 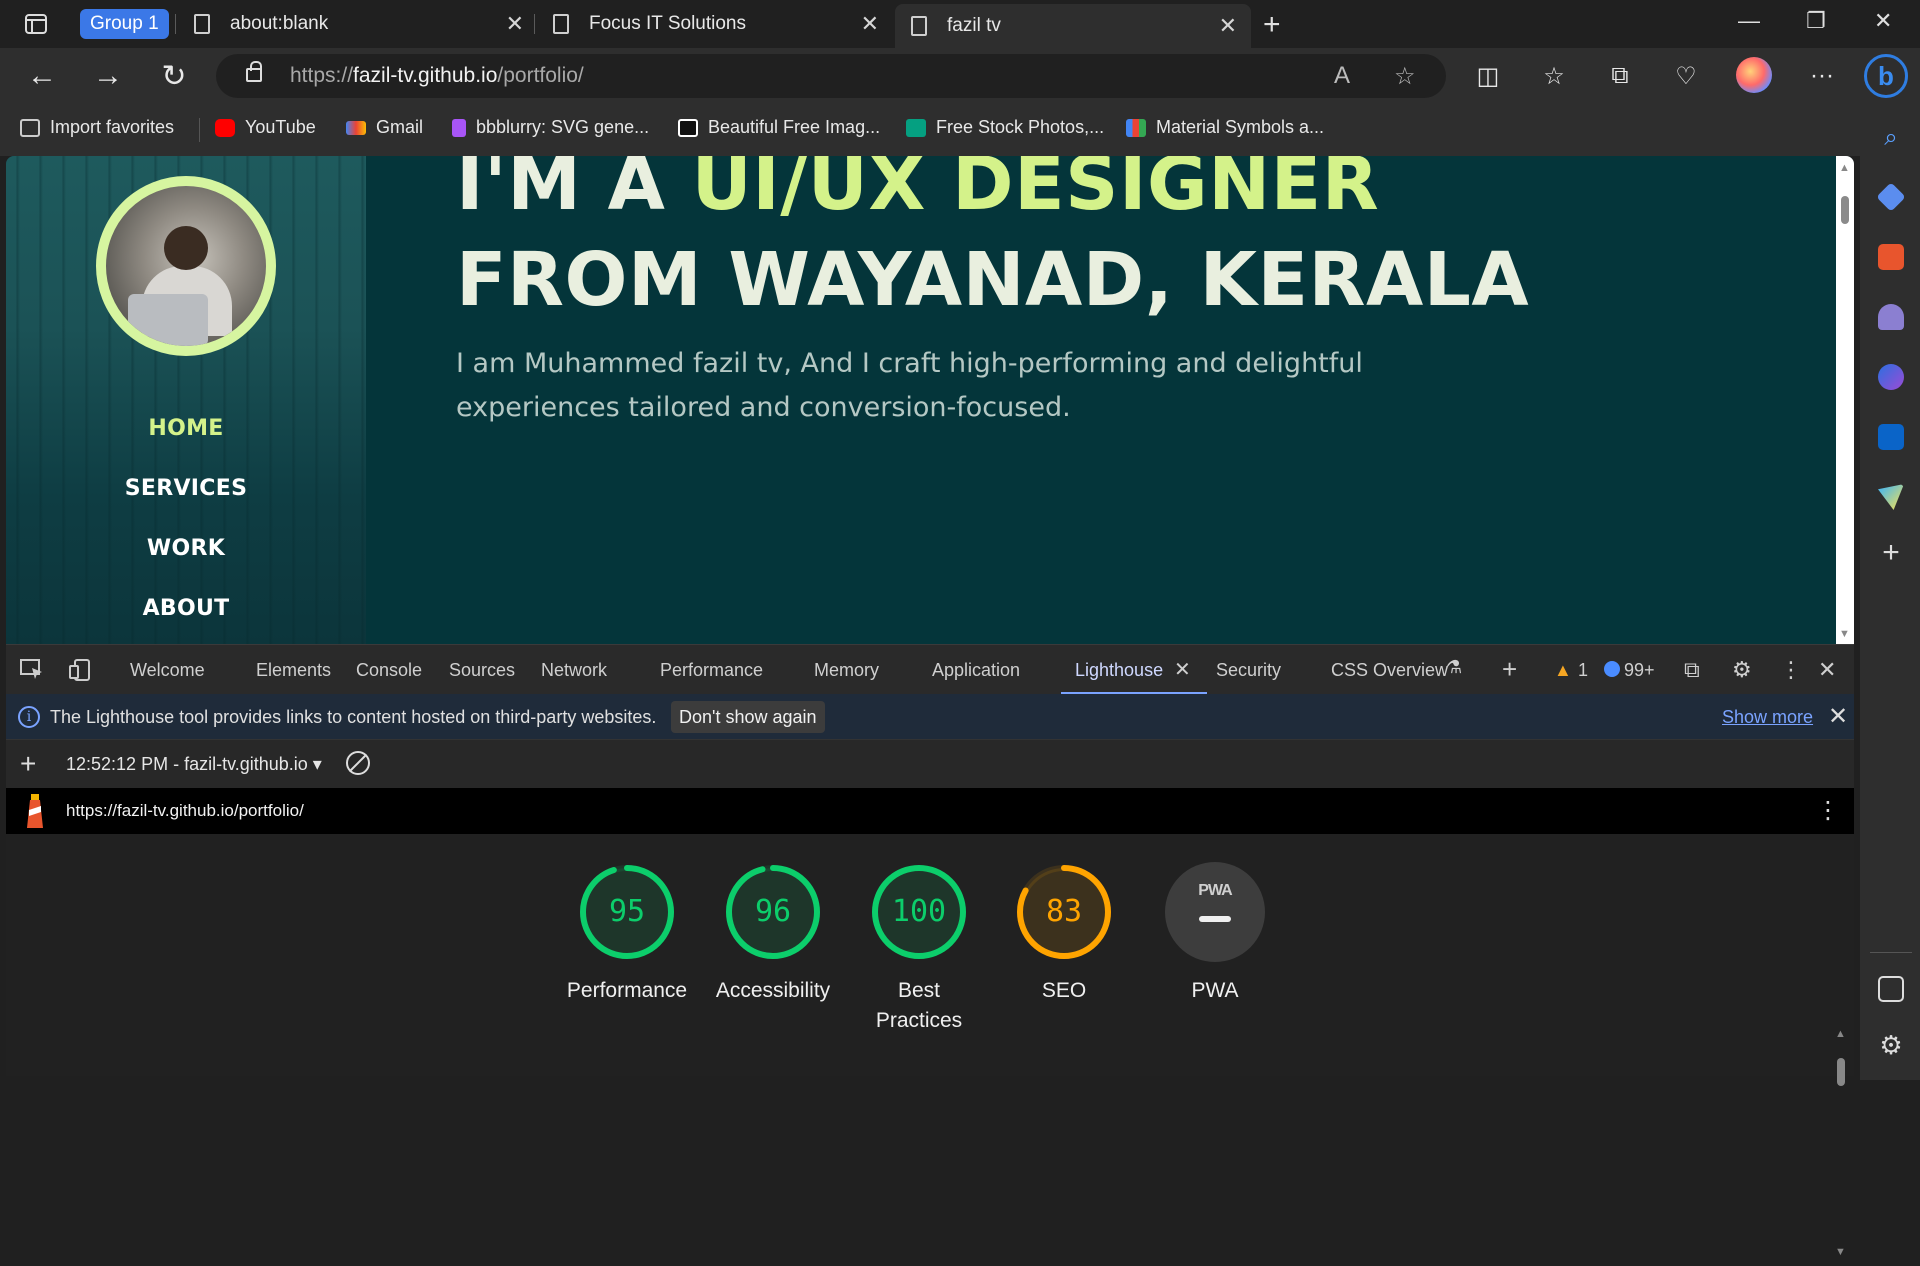 What do you see at coordinates (574, 670) in the screenshot?
I see `dt-tab-network: Network` at bounding box center [574, 670].